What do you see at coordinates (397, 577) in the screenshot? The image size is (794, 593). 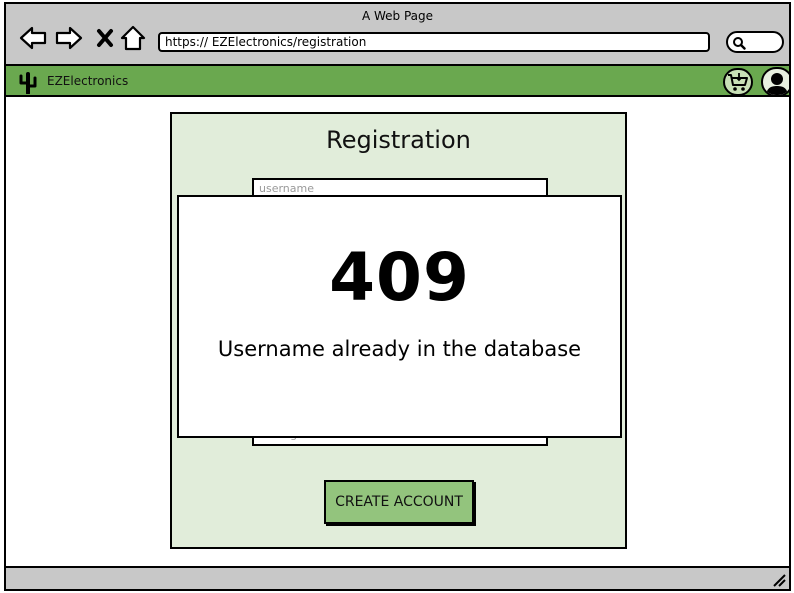 I see `status-bar` at bounding box center [397, 577].